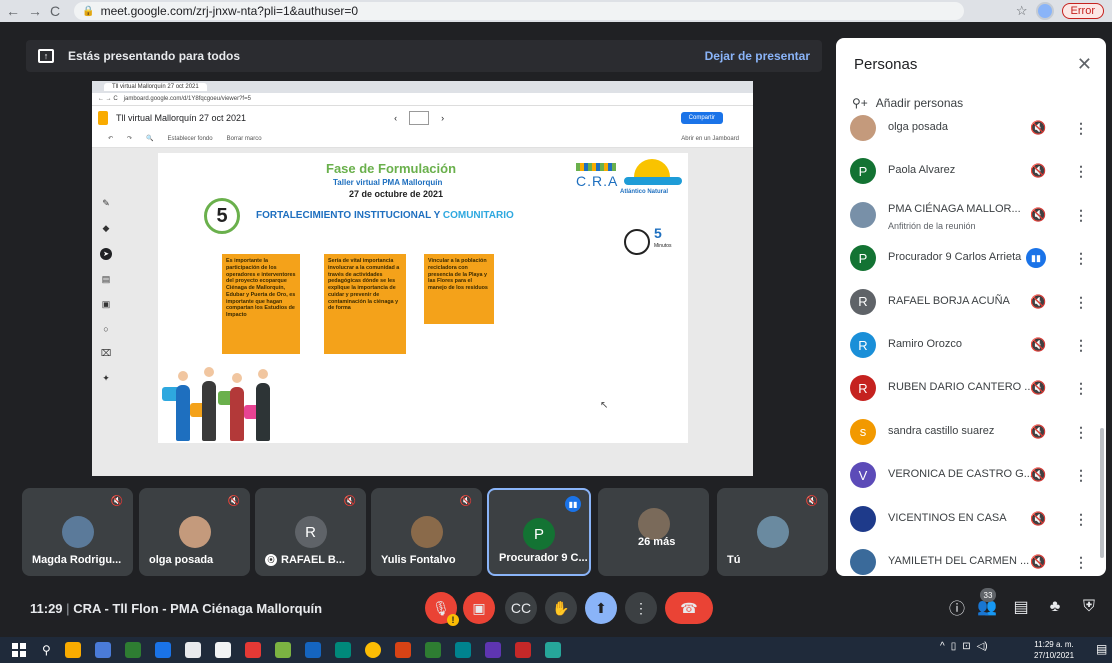 The width and height of the screenshot is (1112, 663). What do you see at coordinates (1022, 11) in the screenshot?
I see `bookmark-star-icon: ☆` at bounding box center [1022, 11].